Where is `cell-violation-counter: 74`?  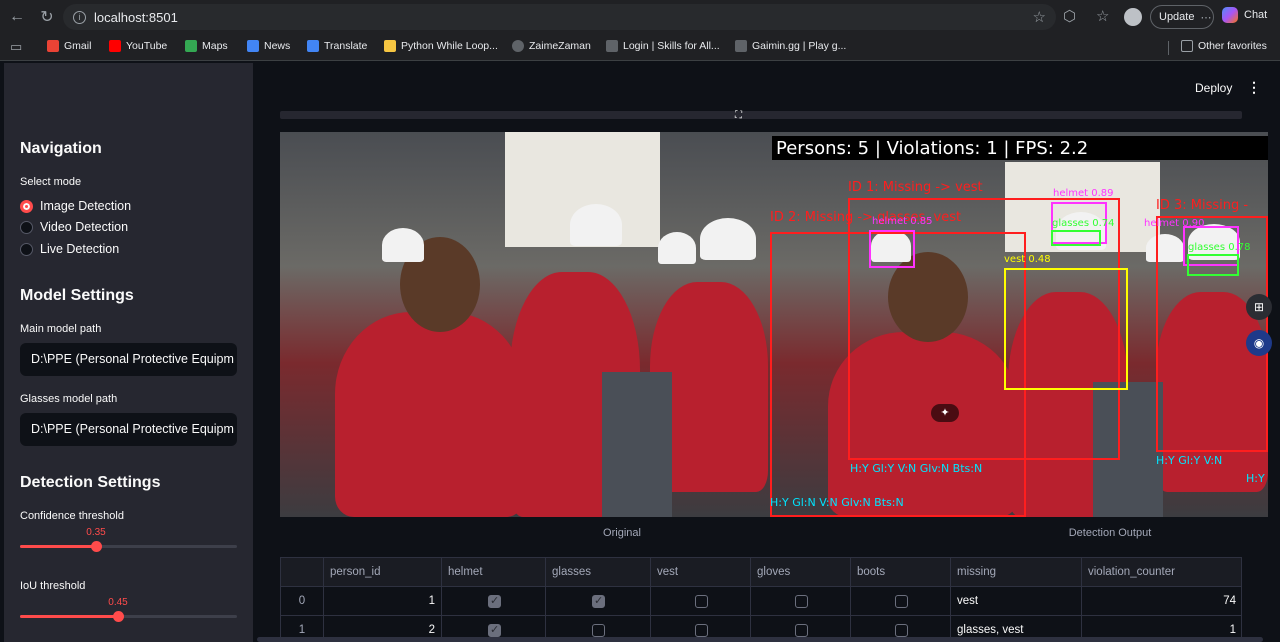
cell-violation-counter: 74 is located at coordinates (1161, 601).